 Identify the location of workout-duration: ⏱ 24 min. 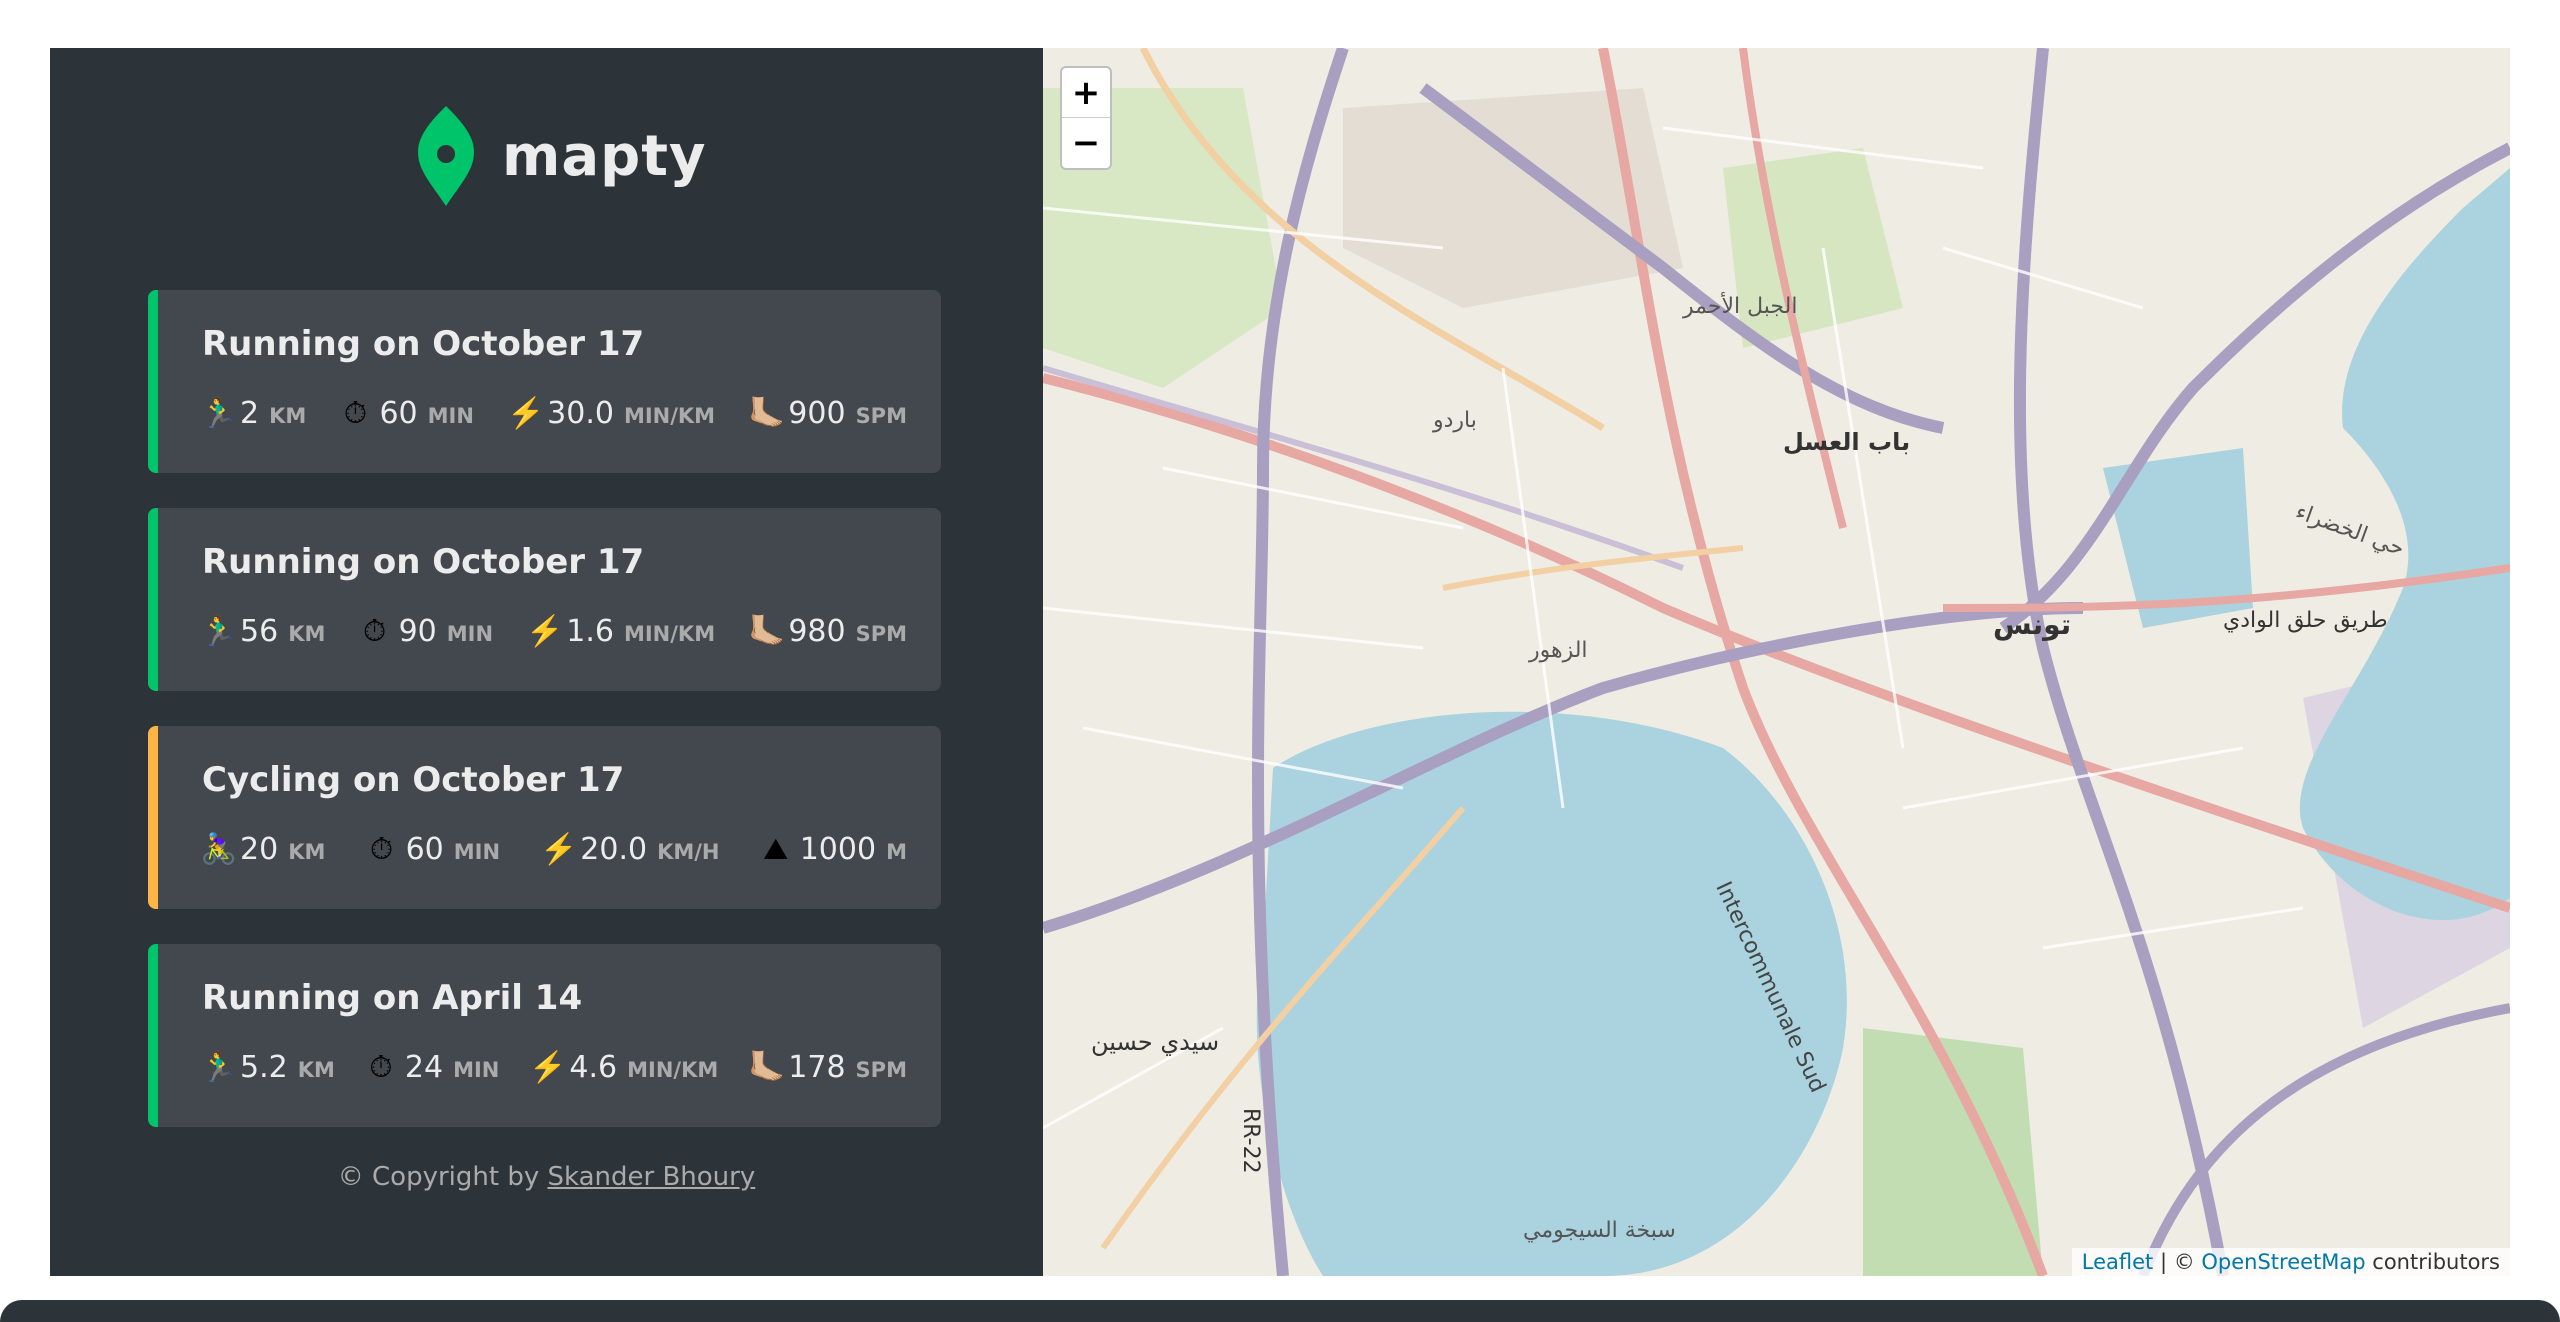
(432, 1067).